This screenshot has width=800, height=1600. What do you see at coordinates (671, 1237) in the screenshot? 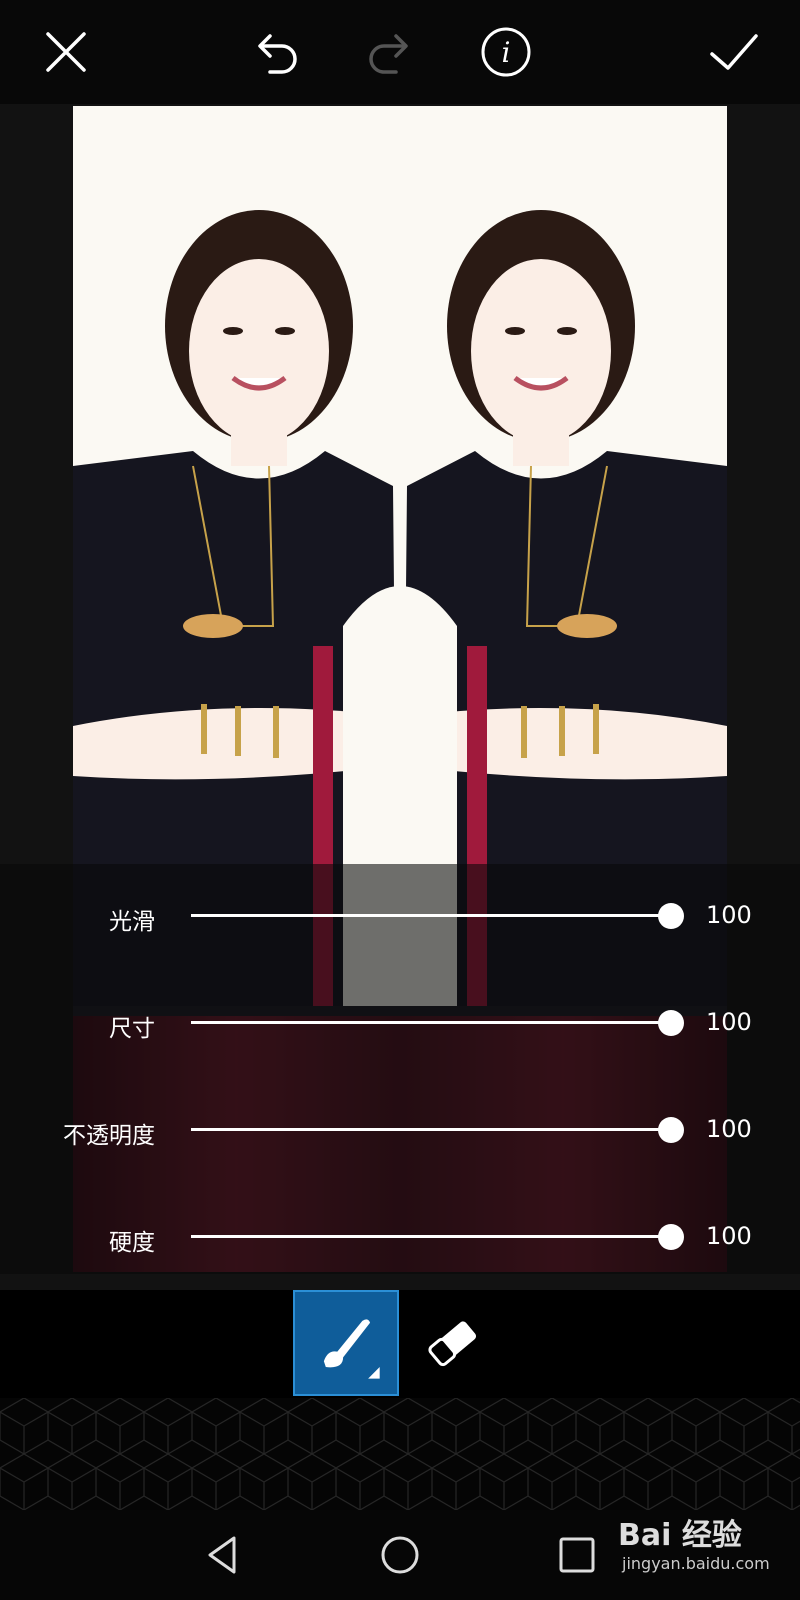
I see `hardness-slider-handle` at bounding box center [671, 1237].